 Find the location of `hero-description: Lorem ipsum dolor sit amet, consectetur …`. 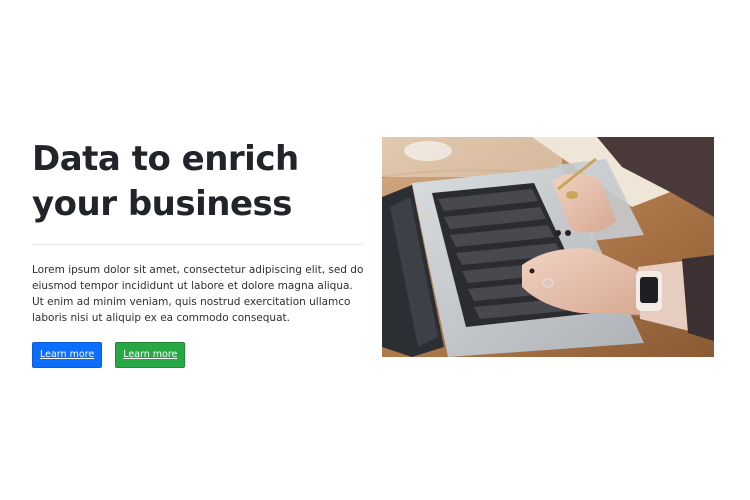

hero-description: Lorem ipsum dolor sit amet, consectetur … is located at coordinates (198, 294).